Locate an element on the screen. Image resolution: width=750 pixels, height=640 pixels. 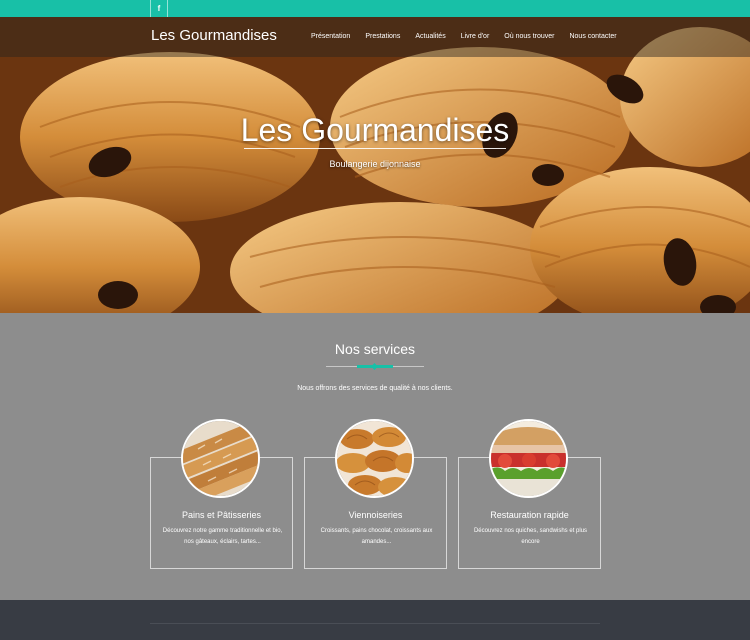
bread-image is located at coordinates (220, 458).